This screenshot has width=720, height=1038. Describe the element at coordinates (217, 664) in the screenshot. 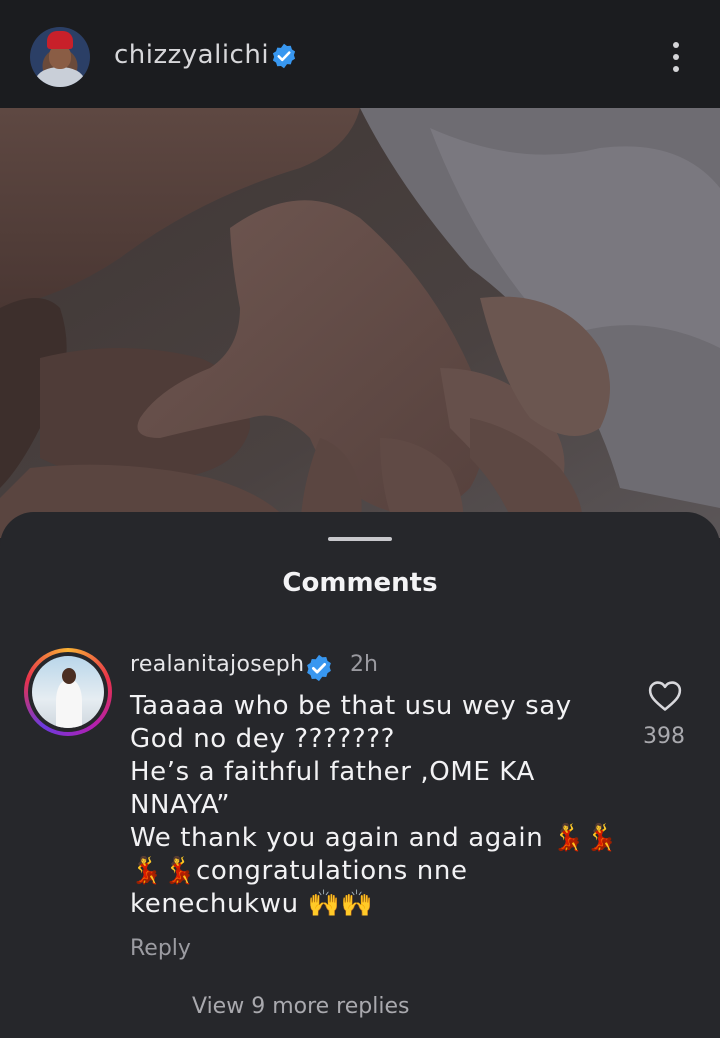

I see `commenter-username: realanitajoseph` at that location.